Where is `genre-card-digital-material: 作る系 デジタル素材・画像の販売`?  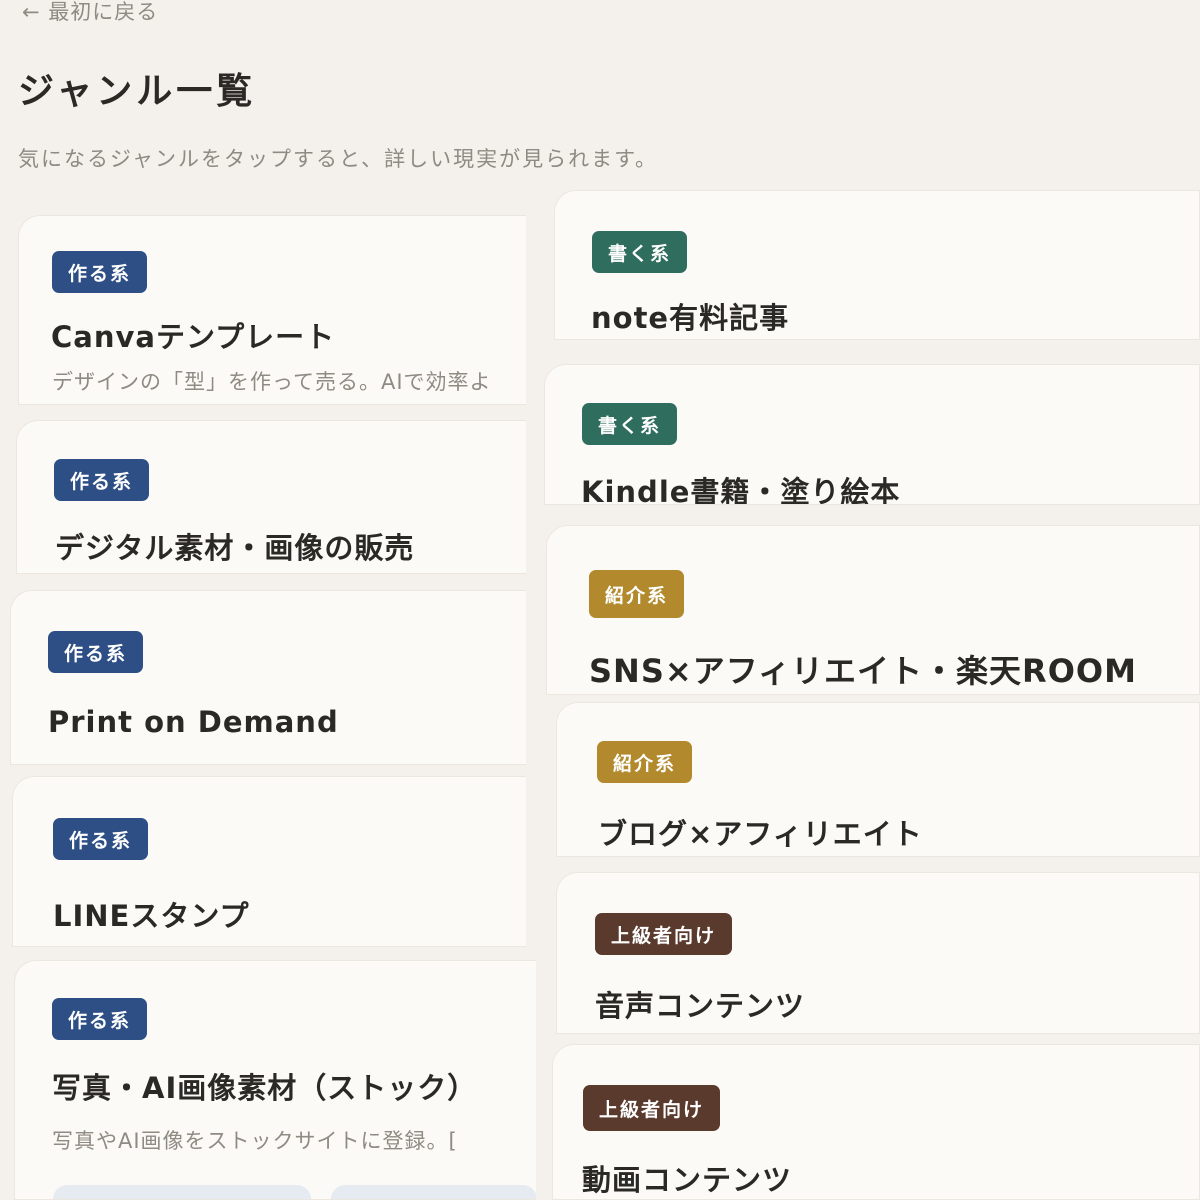 genre-card-digital-material: 作る系 デジタル素材・画像の販売 is located at coordinates (271, 497).